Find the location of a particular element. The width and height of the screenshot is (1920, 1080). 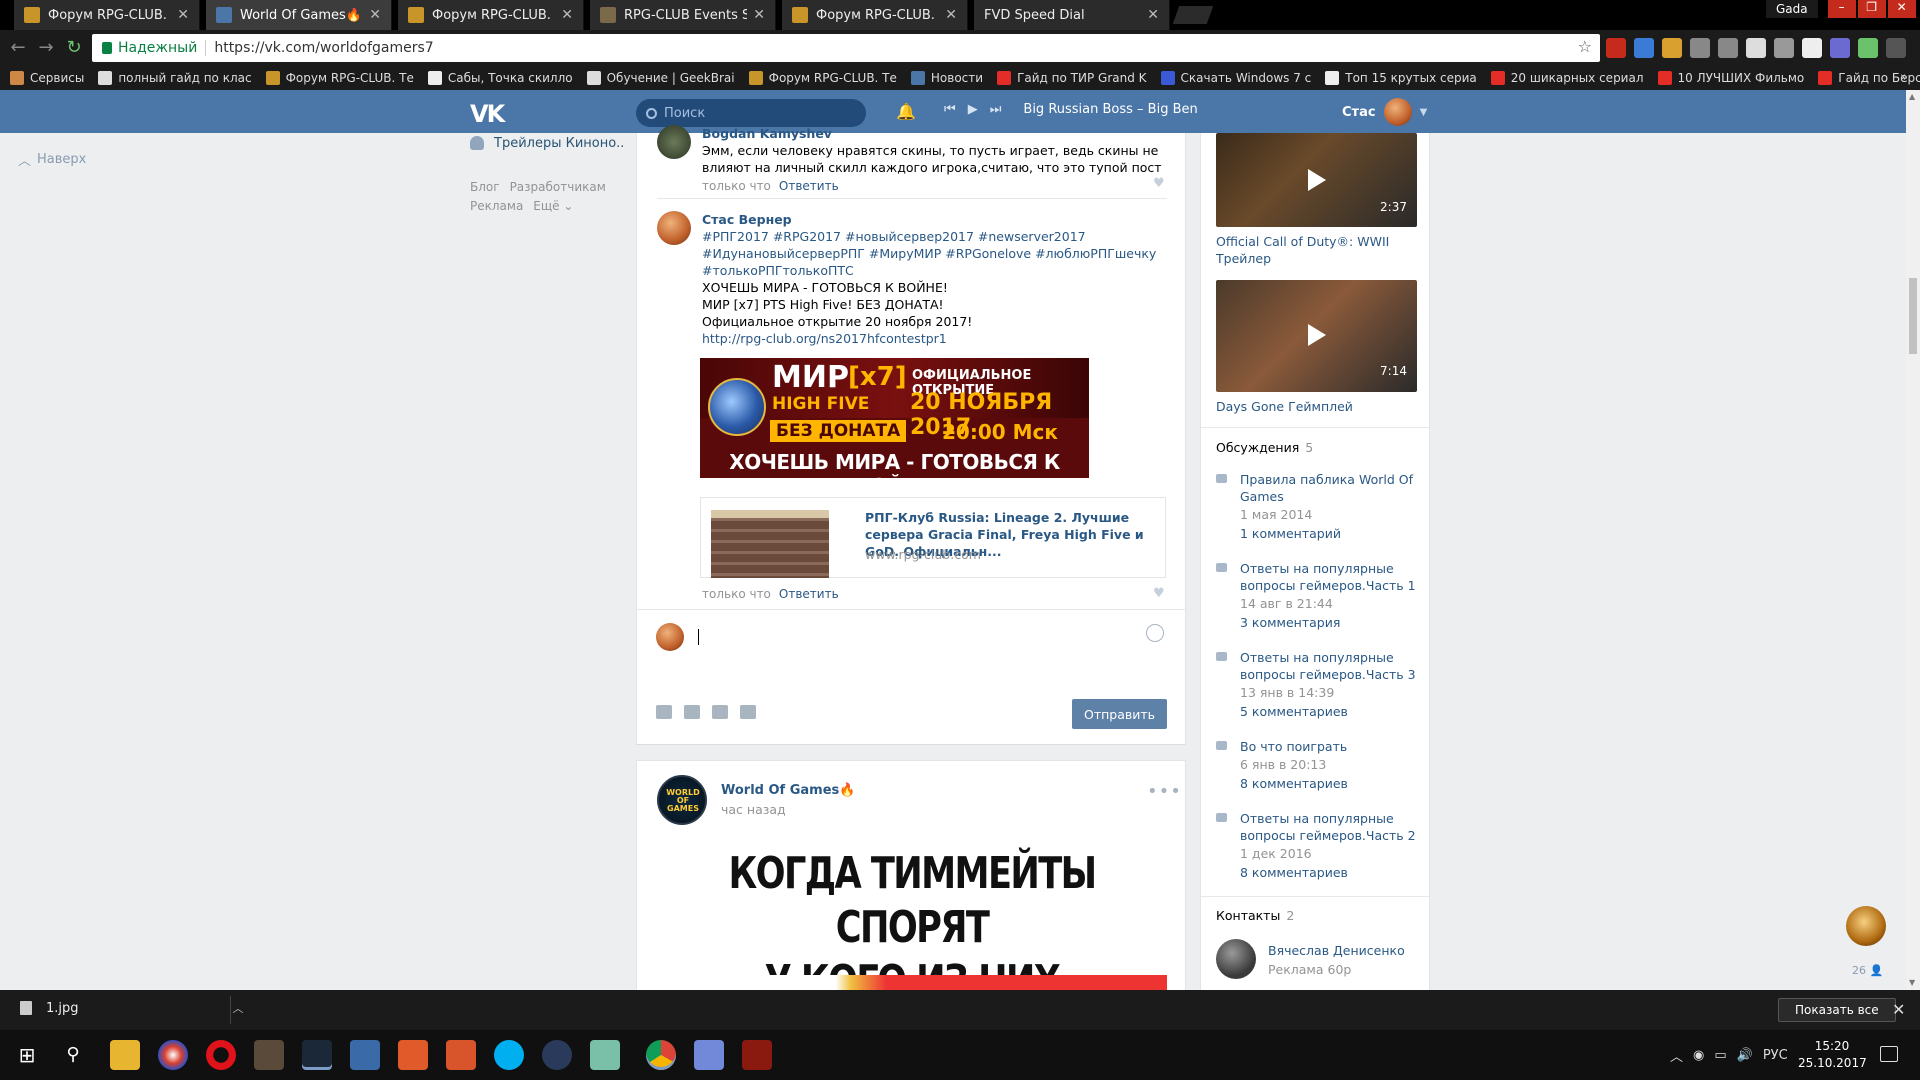

discussion-title: Во что поиграть is located at coordinates (1328, 746).